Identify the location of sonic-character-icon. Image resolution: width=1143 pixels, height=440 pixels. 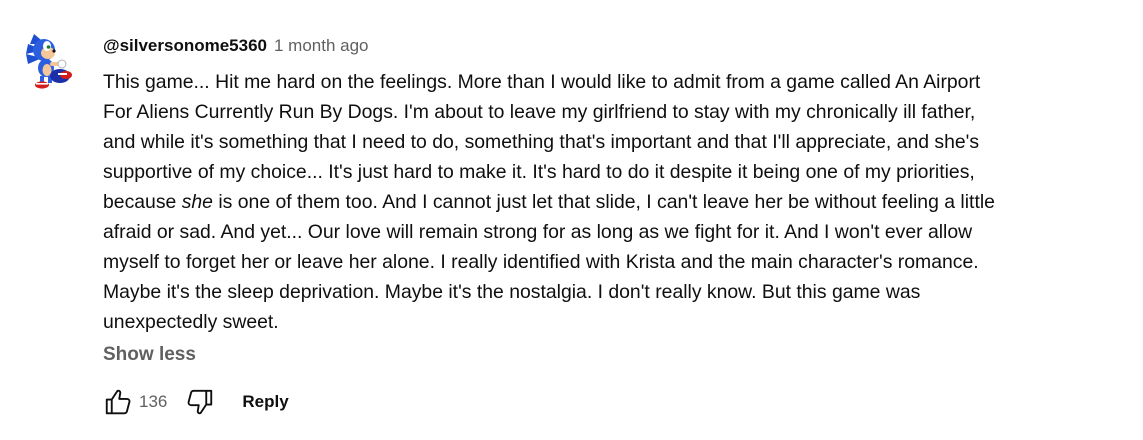
(49, 61).